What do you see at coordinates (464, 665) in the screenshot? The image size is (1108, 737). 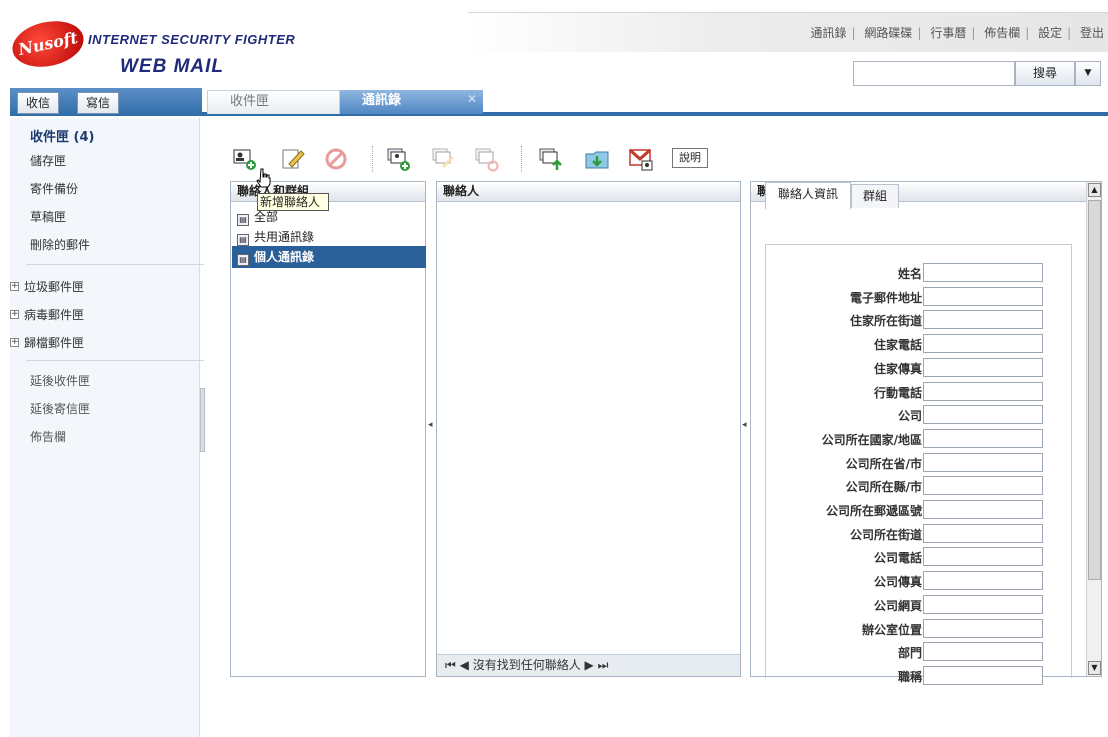 I see `prev-page-icon: ◀` at bounding box center [464, 665].